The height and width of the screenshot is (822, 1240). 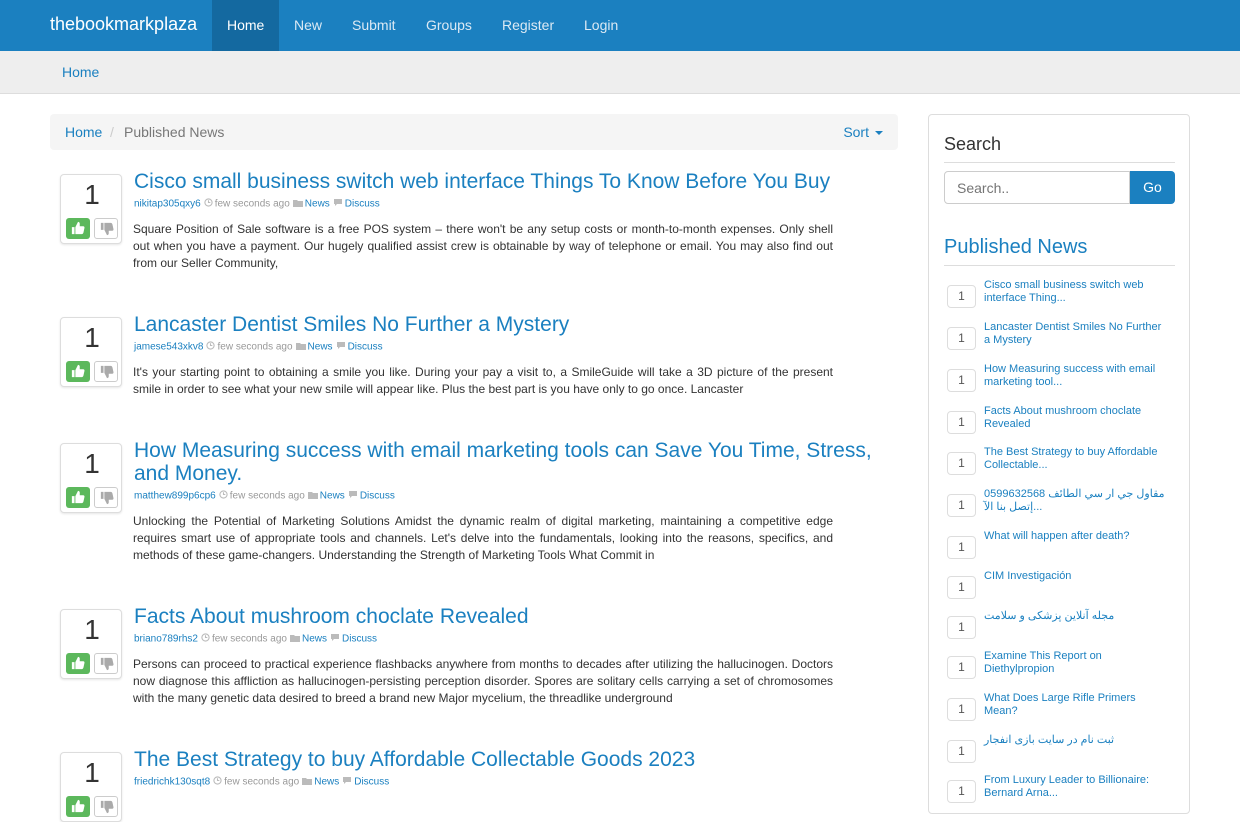 What do you see at coordinates (1059, 162) in the screenshot?
I see `divider` at bounding box center [1059, 162].